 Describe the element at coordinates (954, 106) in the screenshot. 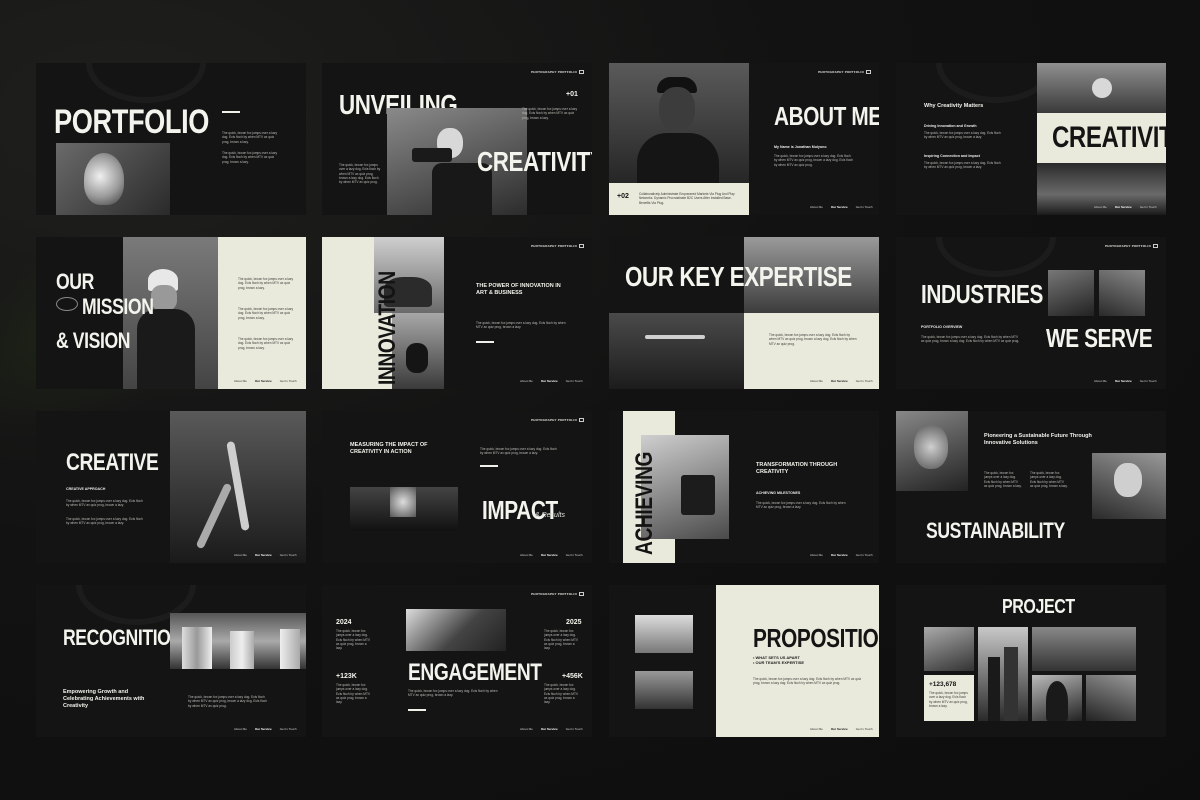

I see `section-heading: Why Creativity Matters` at that location.